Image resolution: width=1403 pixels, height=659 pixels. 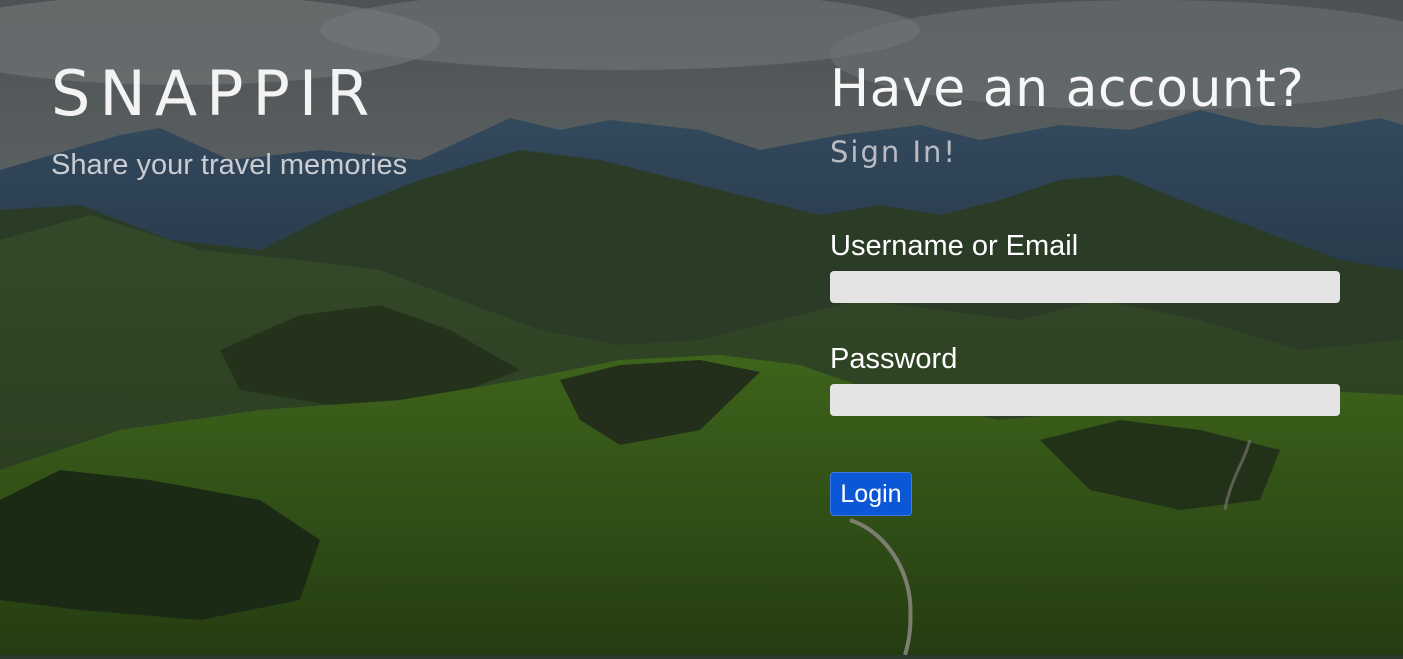 I want to click on login-subheading: Sign In!, so click(x=894, y=152).